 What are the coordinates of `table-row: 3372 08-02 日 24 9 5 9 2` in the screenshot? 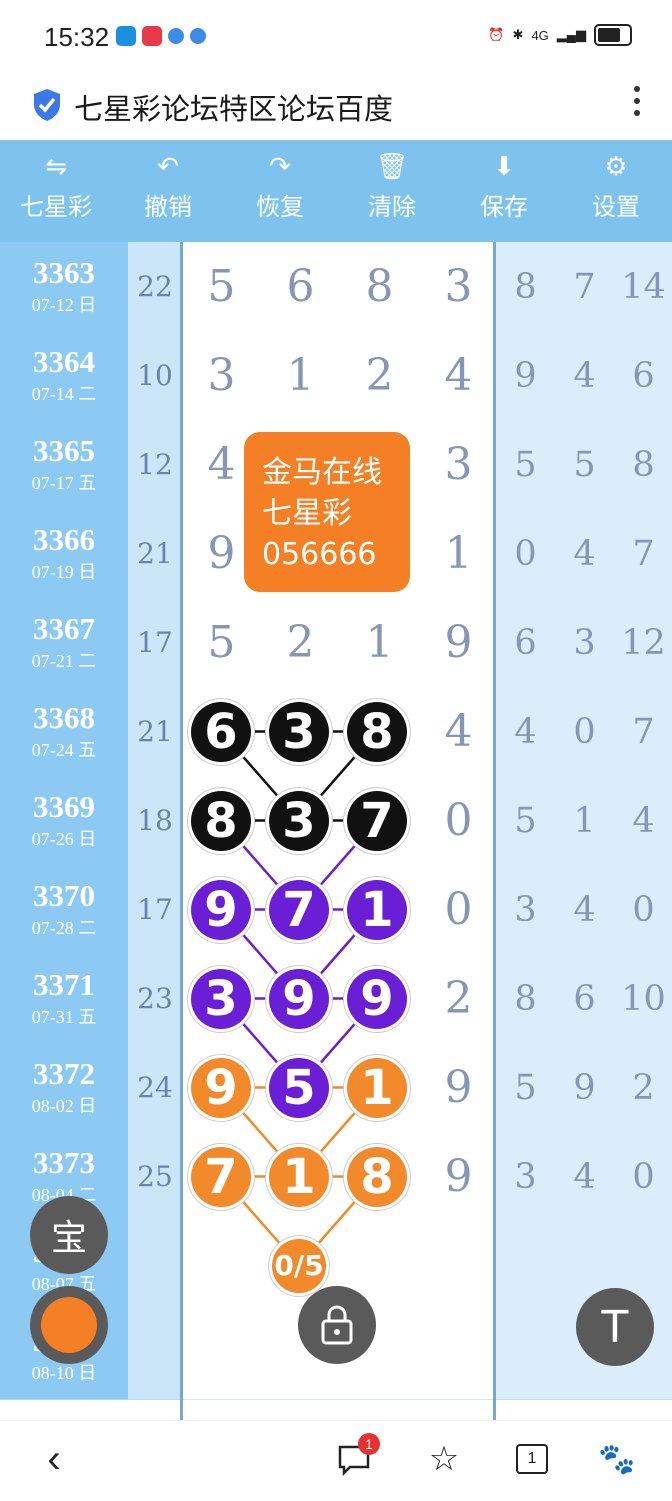 It's located at (336, 1088).